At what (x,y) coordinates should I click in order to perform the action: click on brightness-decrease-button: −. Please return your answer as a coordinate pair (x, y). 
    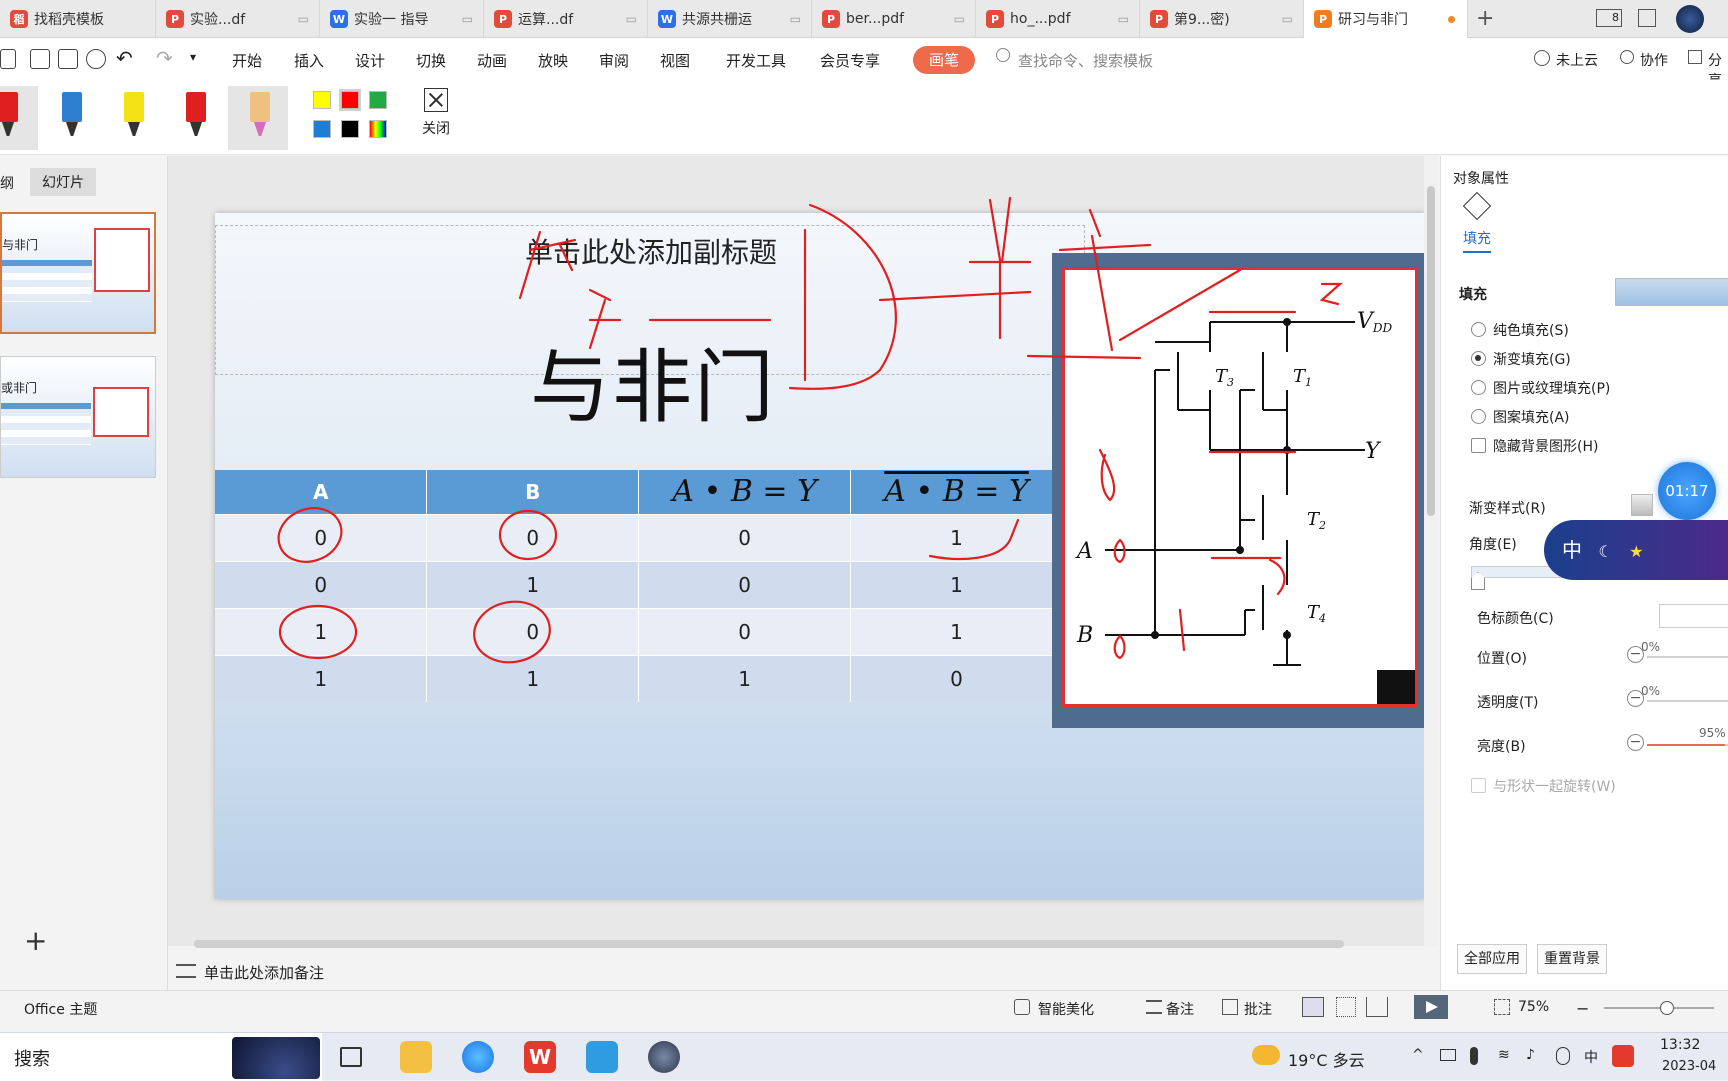
    Looking at the image, I should click on (1635, 742).